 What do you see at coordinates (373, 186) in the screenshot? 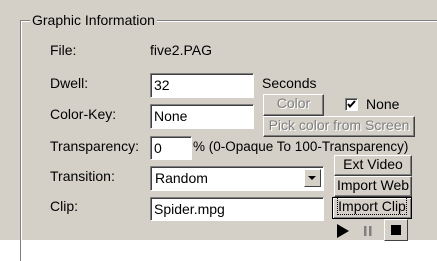
I see `import-web-button: Import Web` at bounding box center [373, 186].